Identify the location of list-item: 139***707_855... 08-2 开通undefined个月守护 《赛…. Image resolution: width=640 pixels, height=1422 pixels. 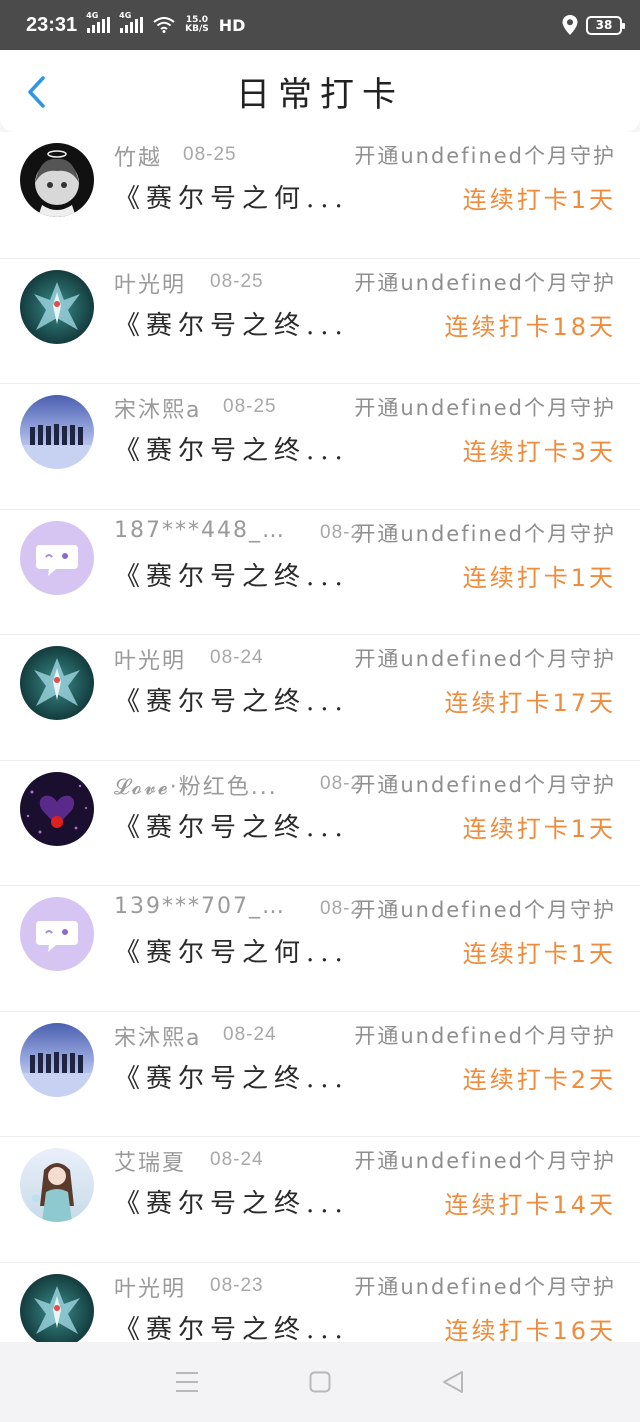
(320, 948).